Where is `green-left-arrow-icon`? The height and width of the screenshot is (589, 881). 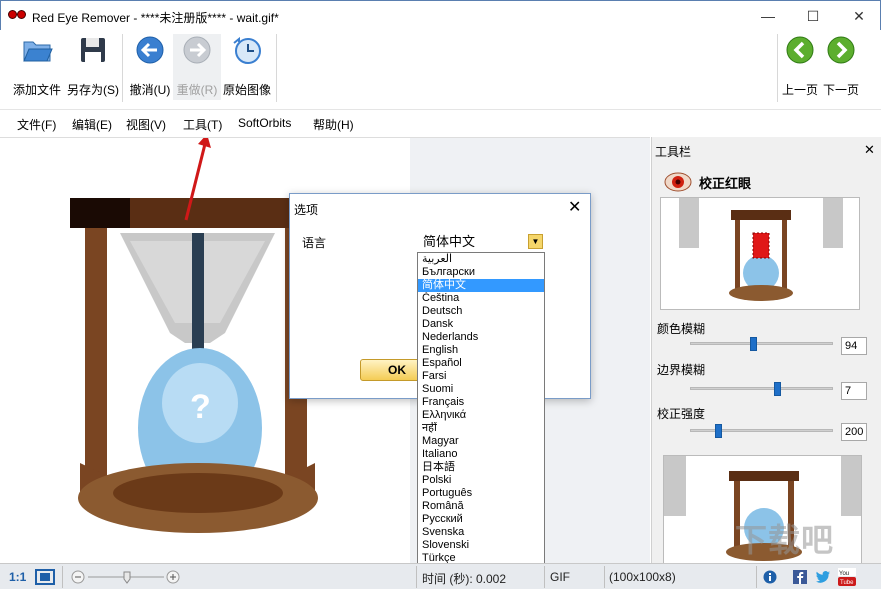 green-left-arrow-icon is located at coordinates (800, 50).